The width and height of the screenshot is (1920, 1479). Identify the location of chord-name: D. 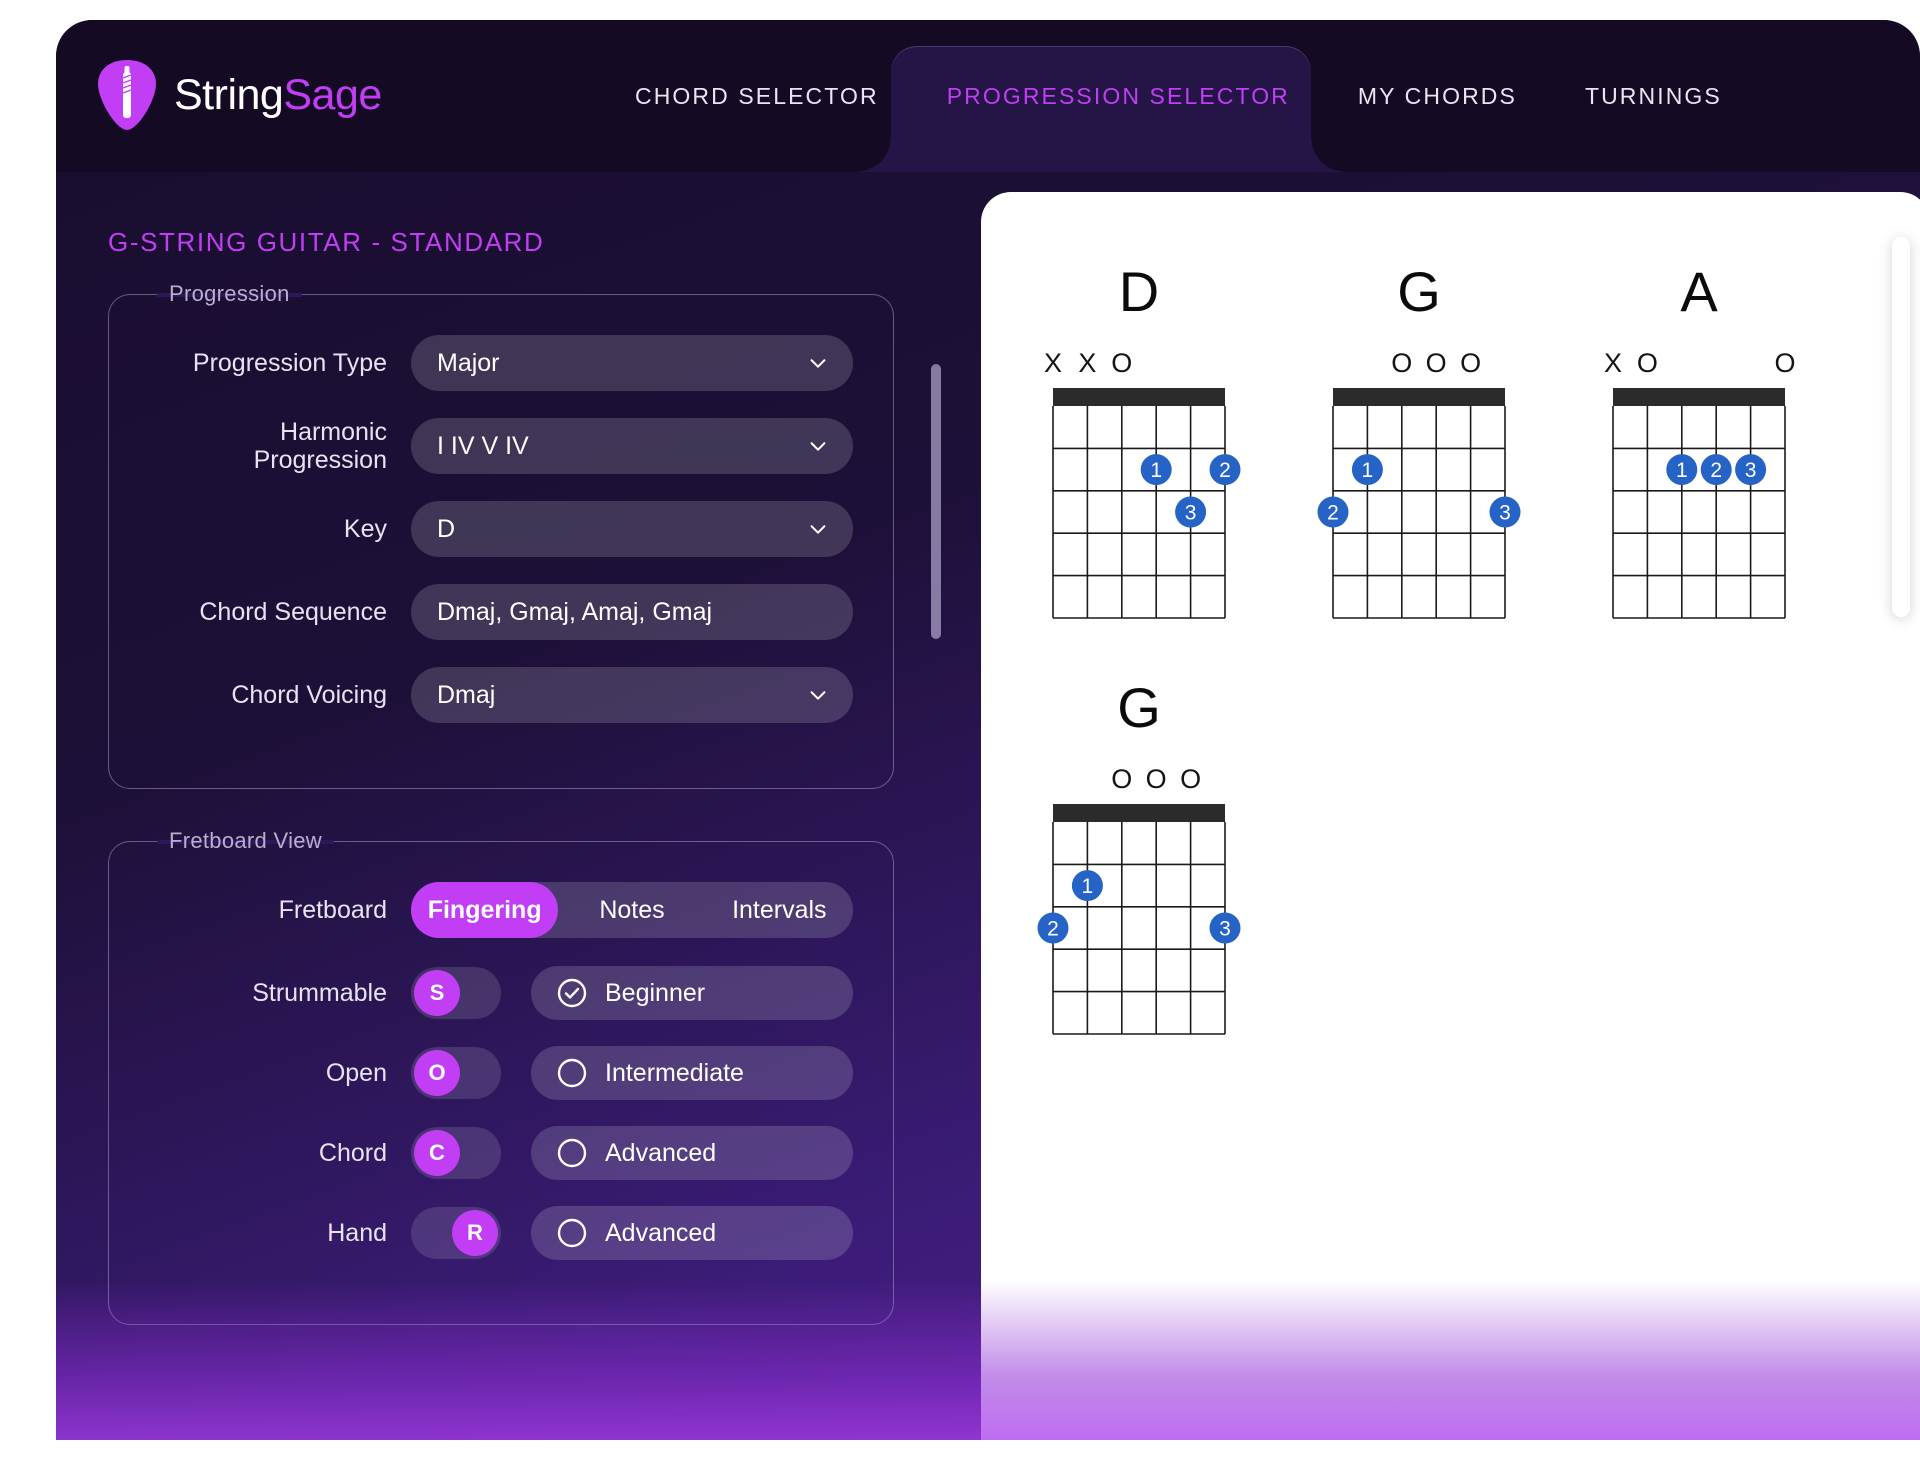
(1139, 291).